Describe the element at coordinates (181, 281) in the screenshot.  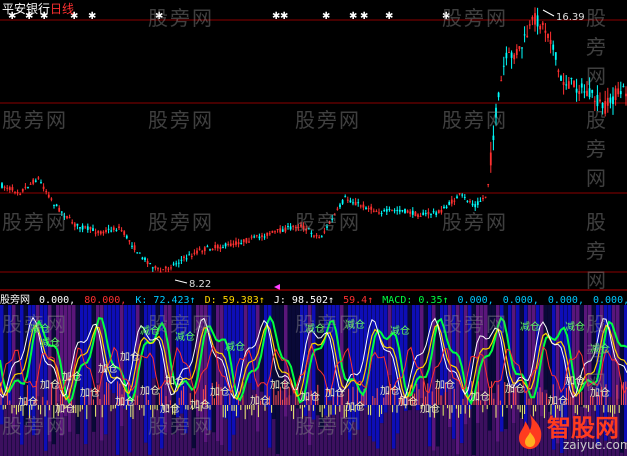
I see `low-pointer` at that location.